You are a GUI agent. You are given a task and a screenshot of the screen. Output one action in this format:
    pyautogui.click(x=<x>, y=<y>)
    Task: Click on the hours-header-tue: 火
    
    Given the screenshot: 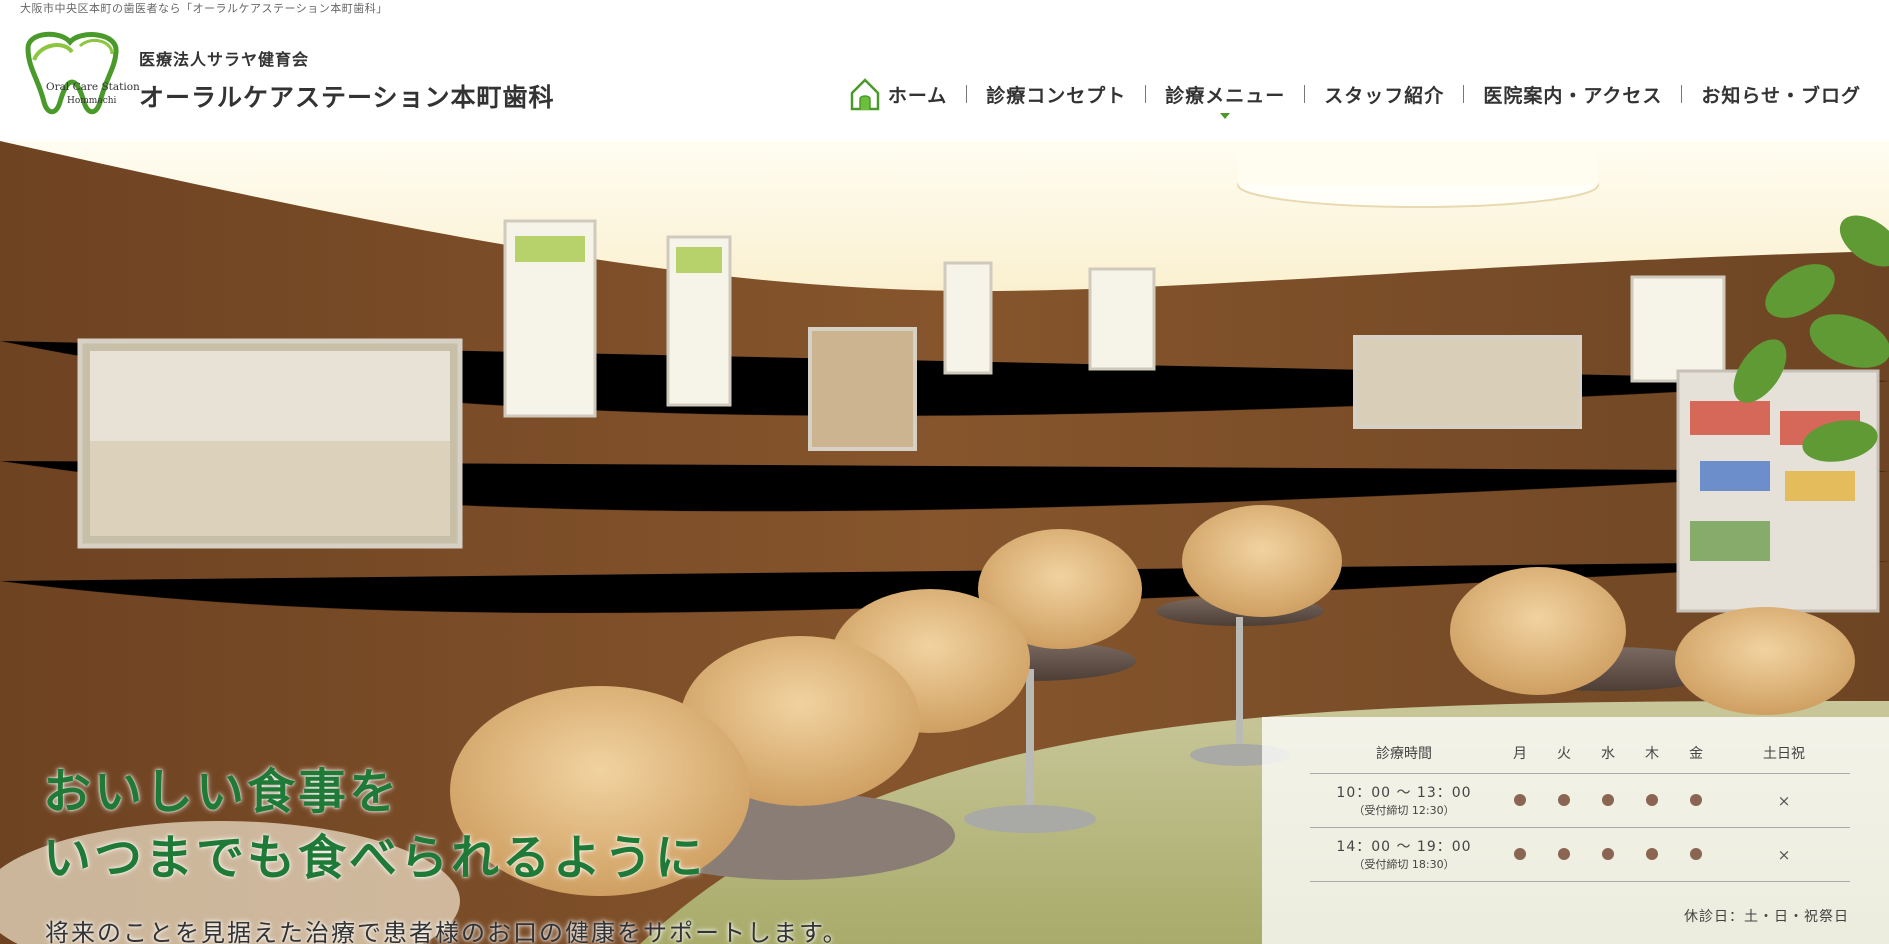 What is the action you would take?
    pyautogui.click(x=1564, y=753)
    